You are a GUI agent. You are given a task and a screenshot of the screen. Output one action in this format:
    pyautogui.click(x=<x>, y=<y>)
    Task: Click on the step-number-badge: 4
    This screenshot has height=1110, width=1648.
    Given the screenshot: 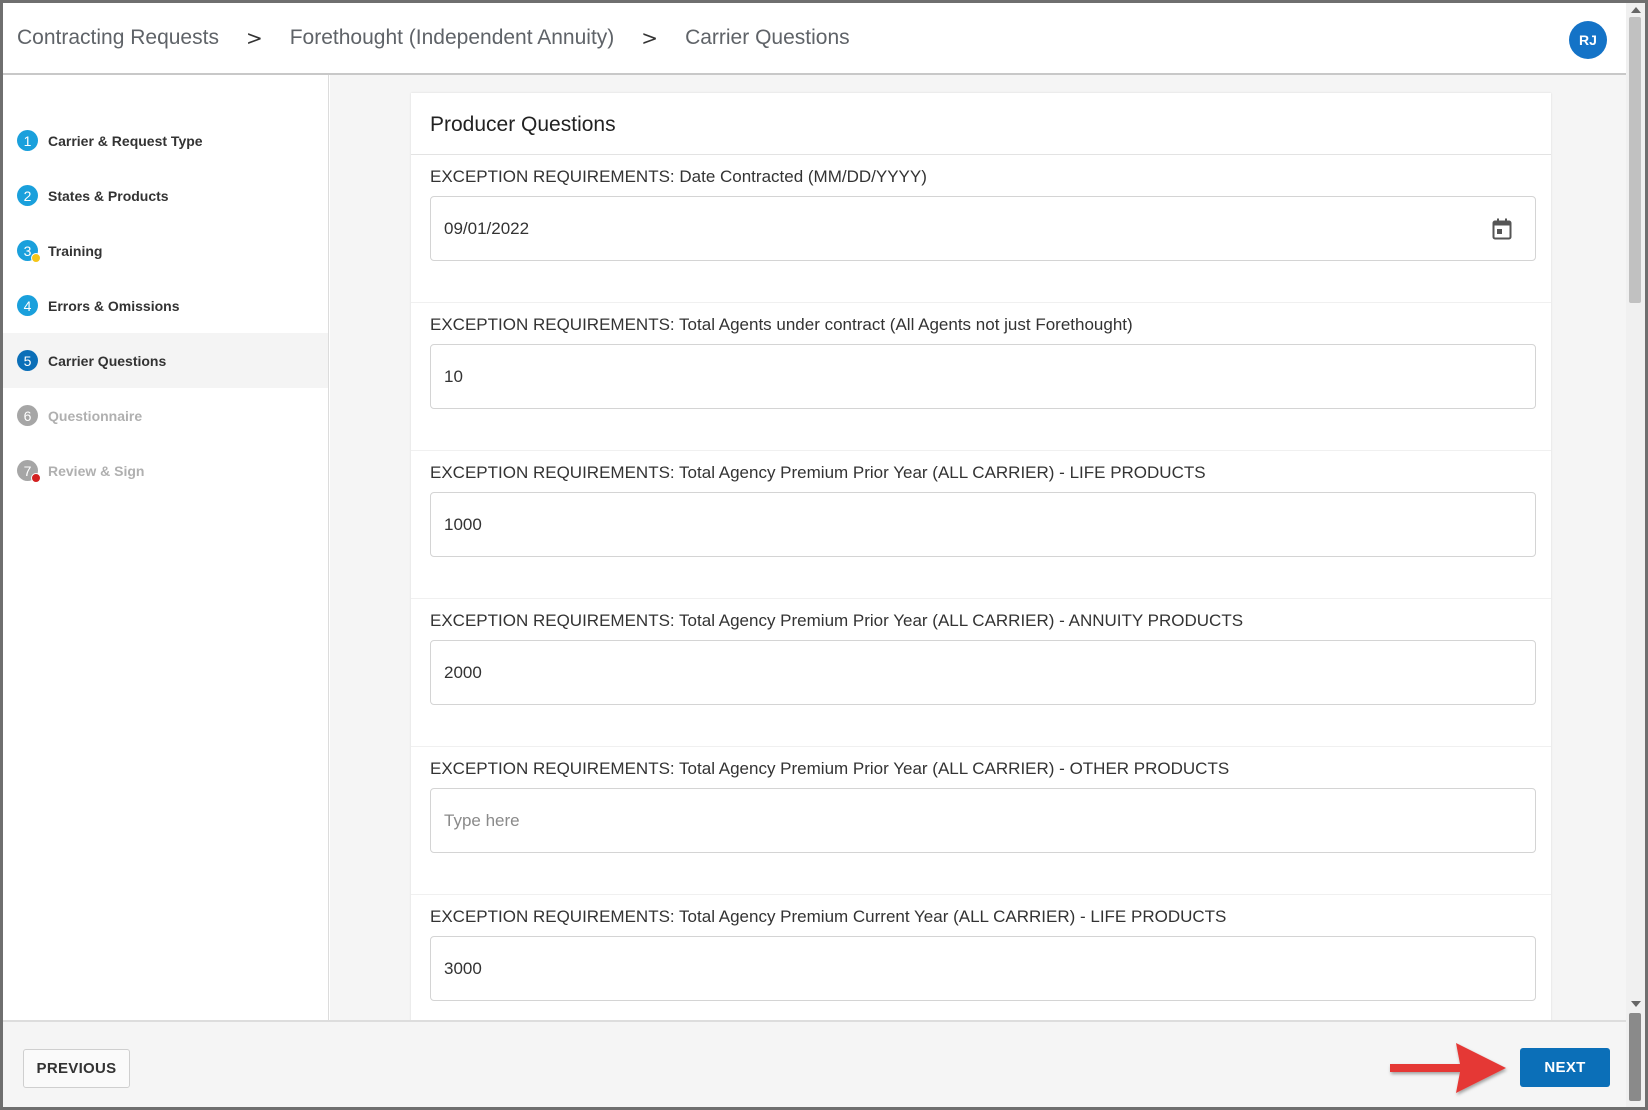 What is the action you would take?
    pyautogui.click(x=27, y=305)
    